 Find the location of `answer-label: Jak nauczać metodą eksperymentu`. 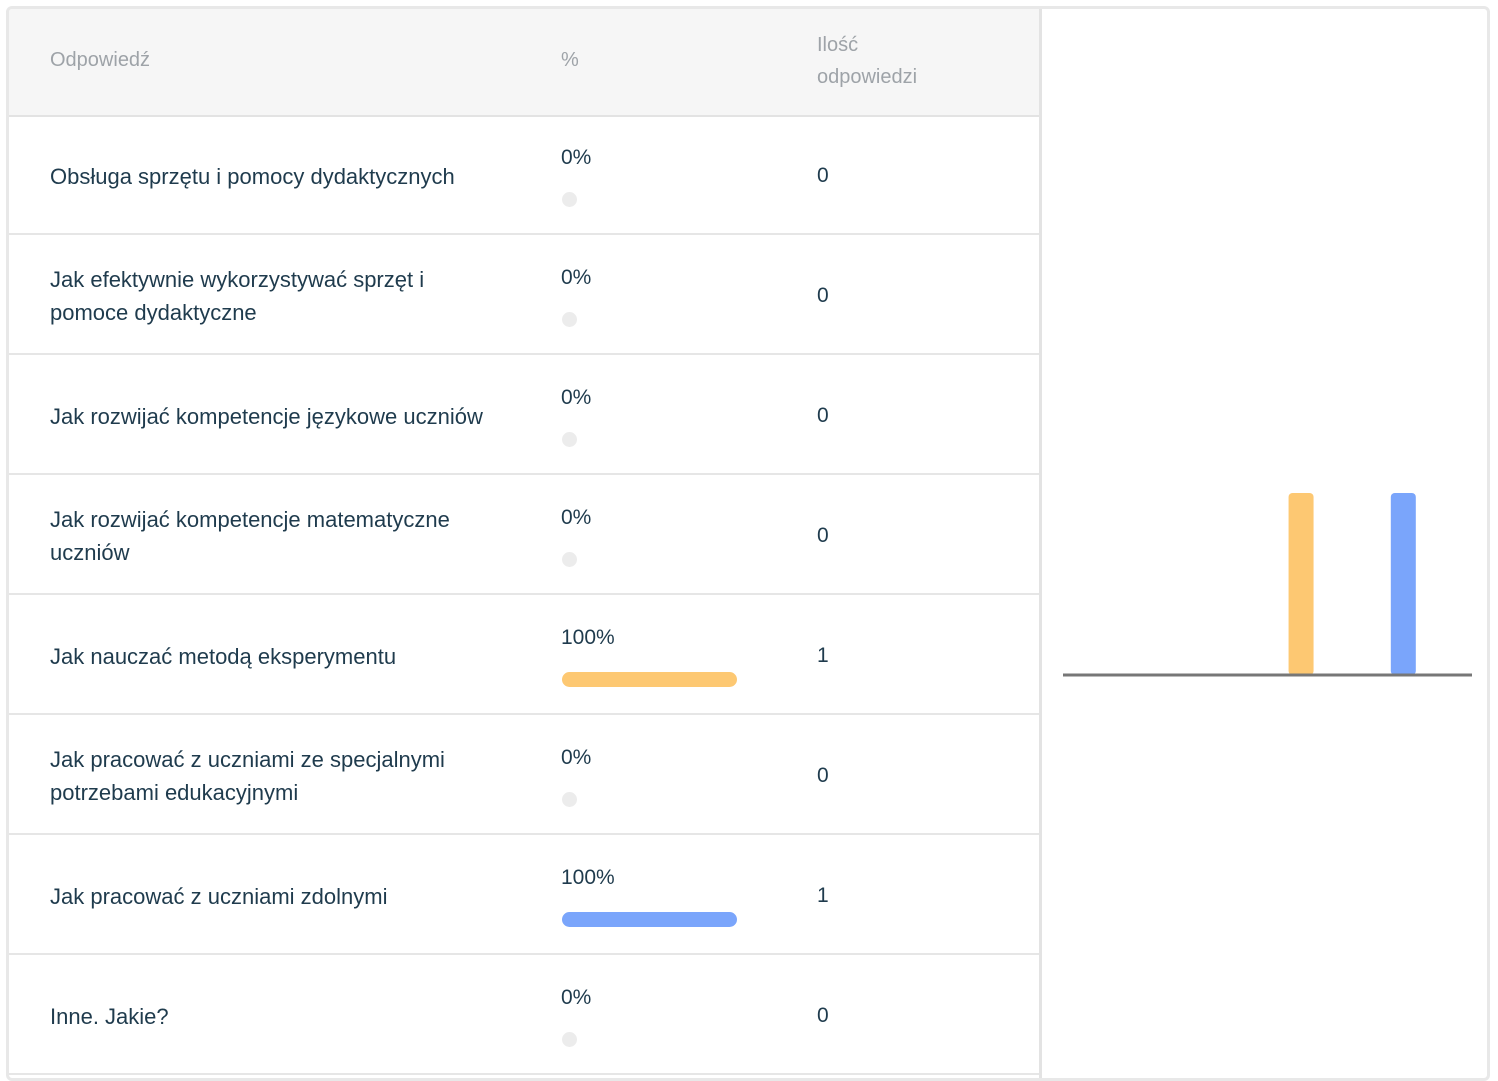

answer-label: Jak nauczać metodą eksperymentu is located at coordinates (223, 656).